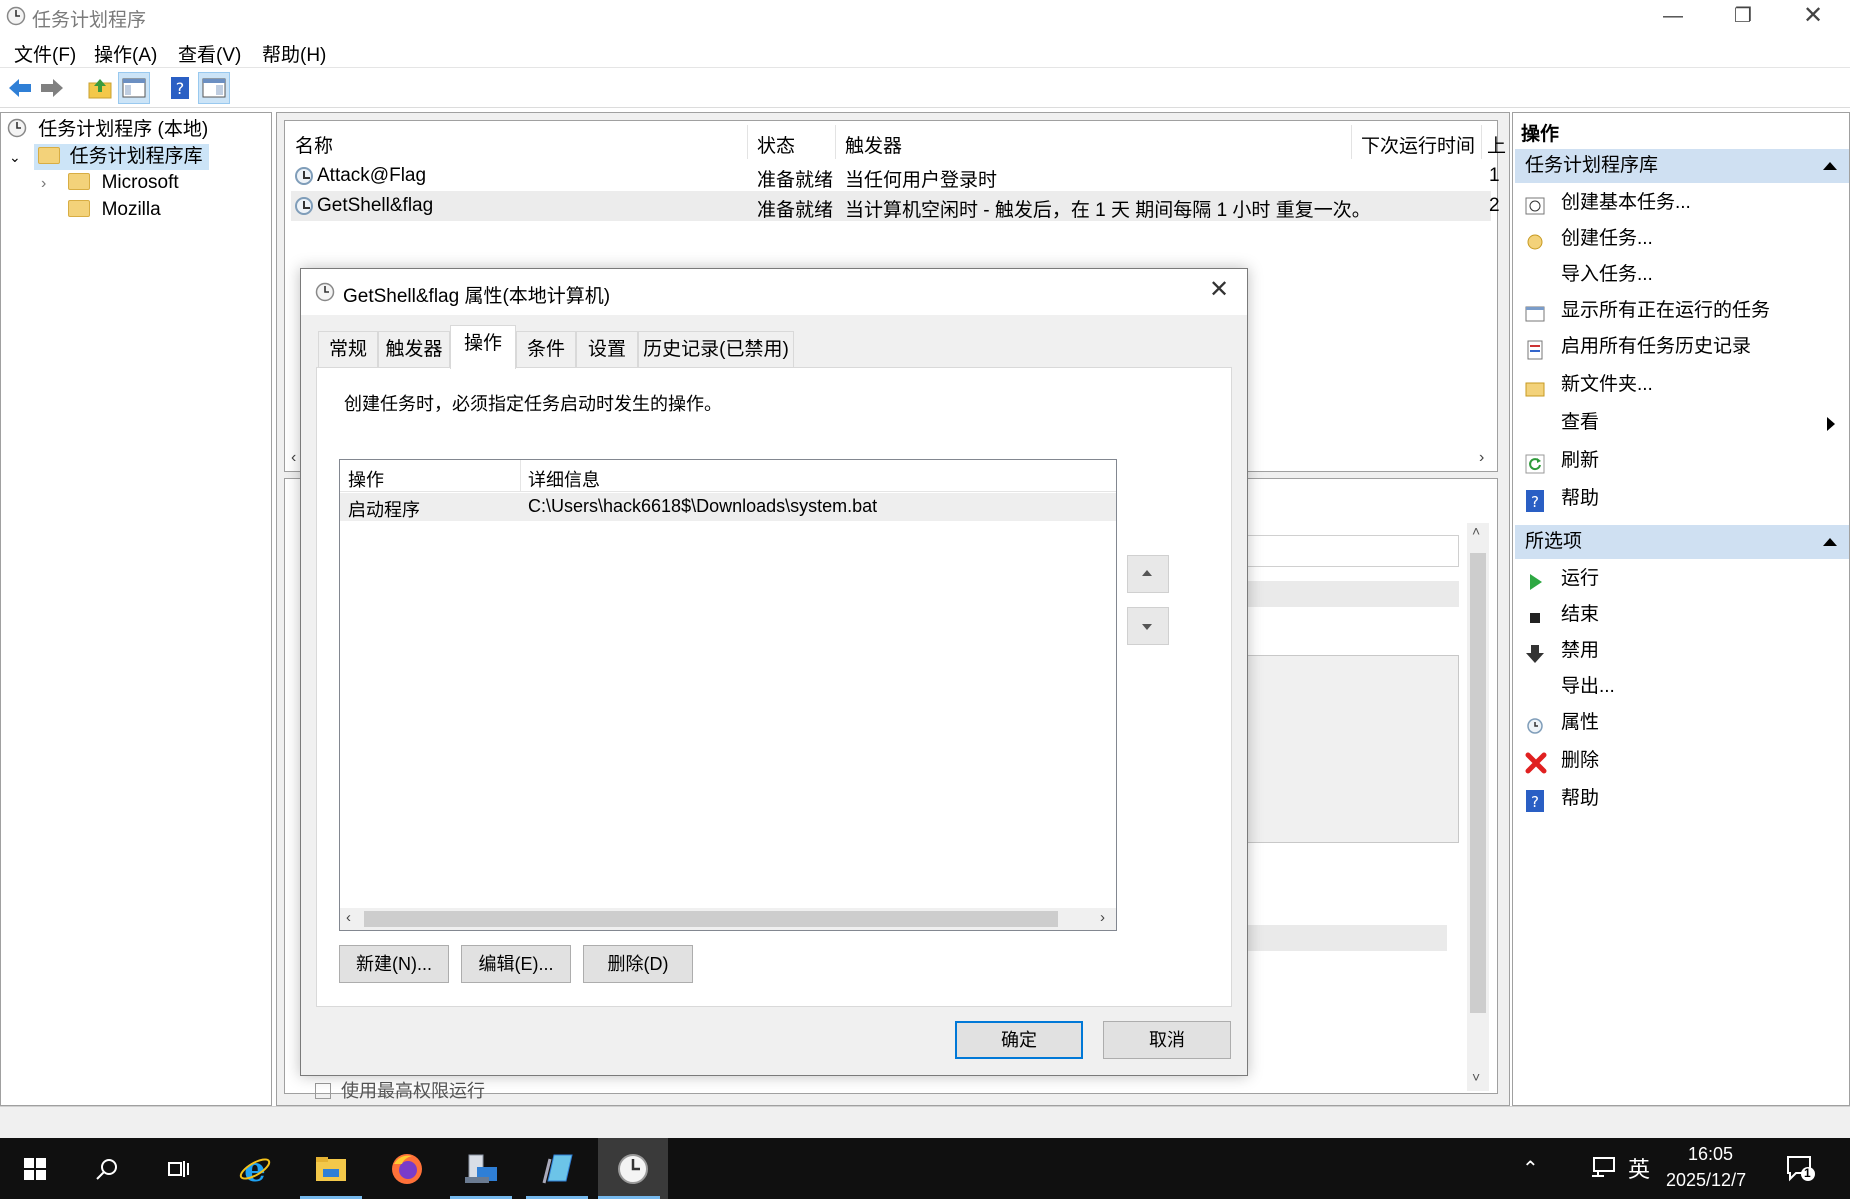  What do you see at coordinates (17, 132) in the screenshot?
I see `clock-icon` at bounding box center [17, 132].